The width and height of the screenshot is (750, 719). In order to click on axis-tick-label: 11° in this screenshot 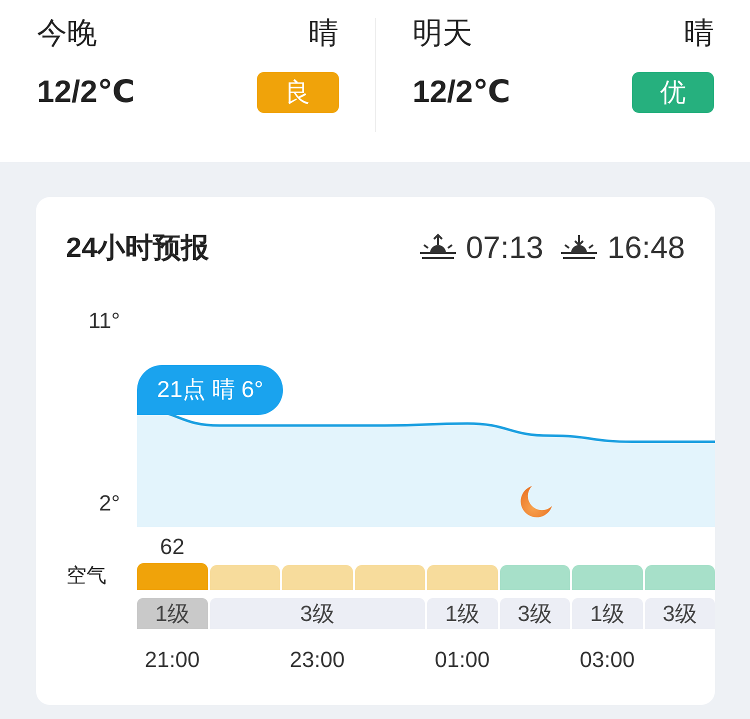, I will do `click(104, 320)`.